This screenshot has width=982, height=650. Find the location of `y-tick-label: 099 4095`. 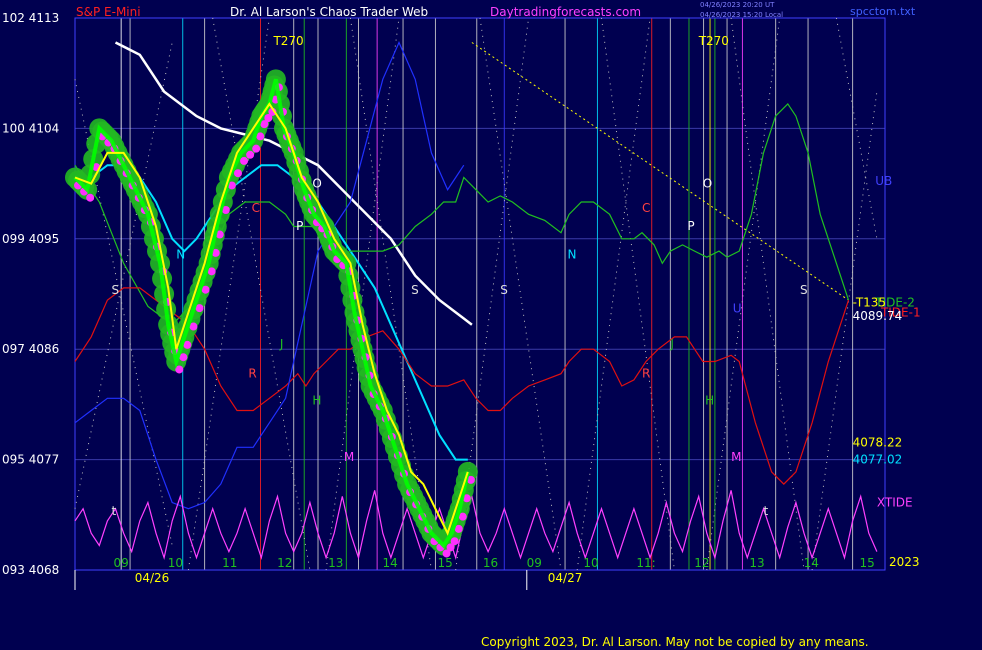

y-tick-label: 099 4095 is located at coordinates (30, 239).